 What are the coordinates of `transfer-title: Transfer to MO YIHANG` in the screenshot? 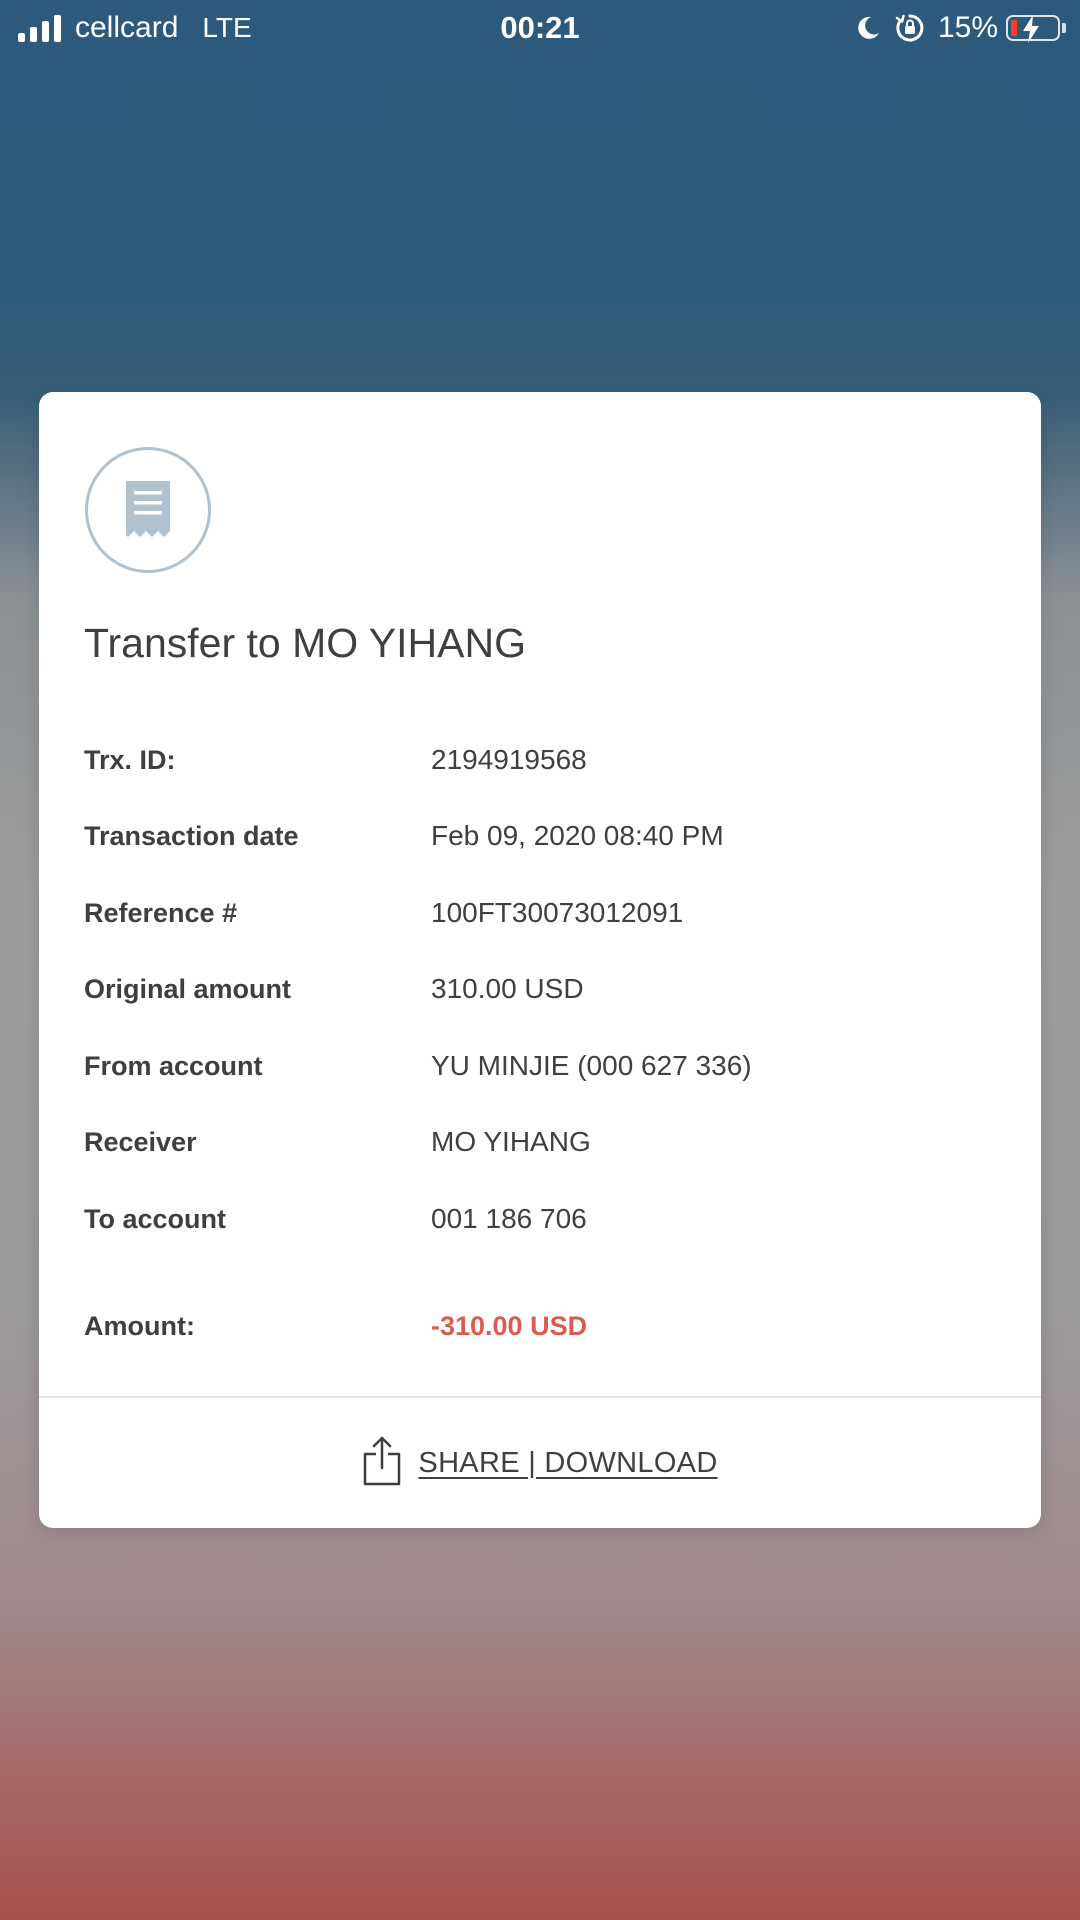 It's located at (305, 643).